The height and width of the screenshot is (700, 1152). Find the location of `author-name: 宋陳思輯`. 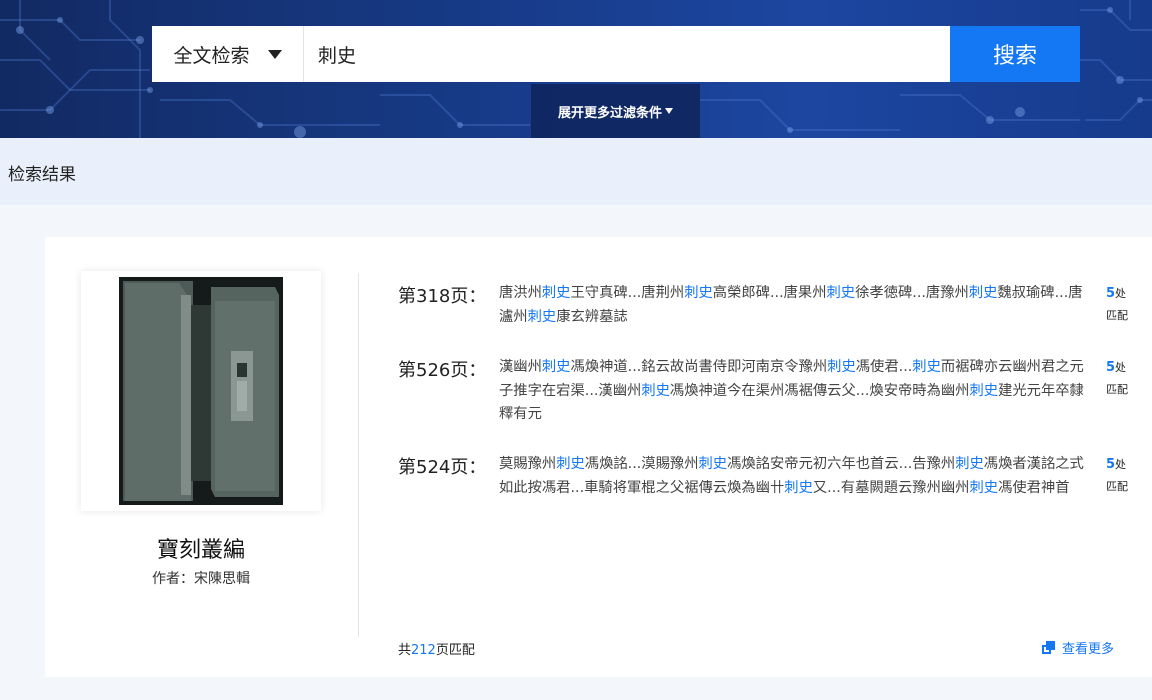

author-name: 宋陳思輯 is located at coordinates (222, 579).